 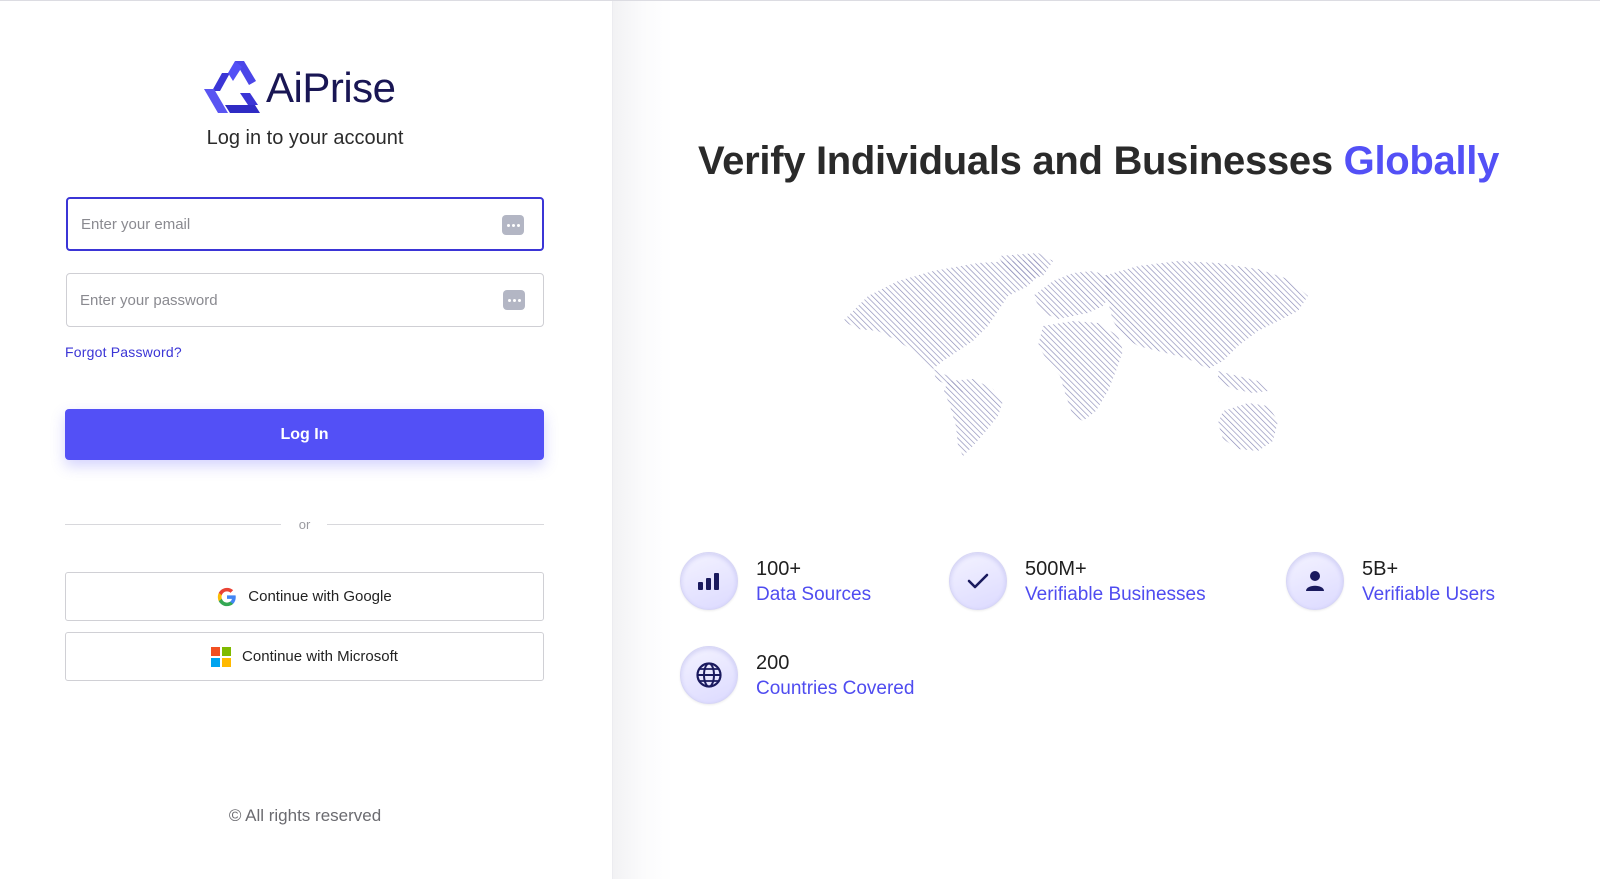 What do you see at coordinates (1429, 594) in the screenshot?
I see `stat-label: Verifiable Users` at bounding box center [1429, 594].